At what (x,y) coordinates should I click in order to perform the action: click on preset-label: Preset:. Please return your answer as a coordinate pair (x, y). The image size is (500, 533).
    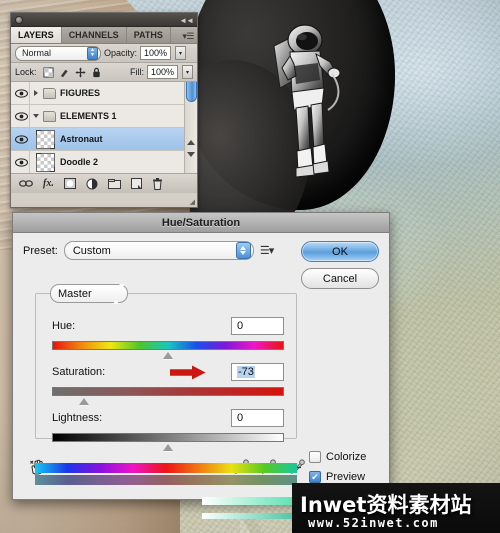
    Looking at the image, I should click on (40, 250).